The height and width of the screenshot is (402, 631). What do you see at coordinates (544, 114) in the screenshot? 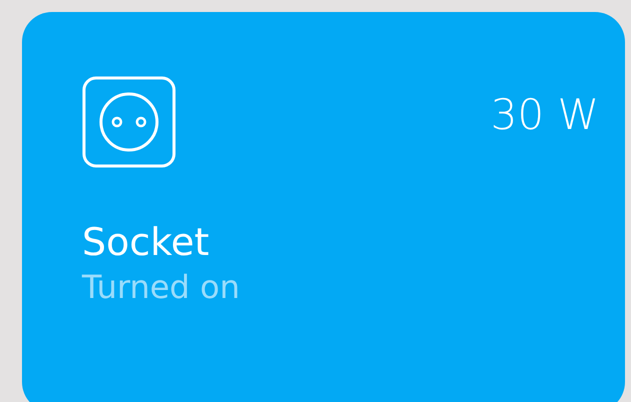
I see `power-reading: 30 W` at bounding box center [544, 114].